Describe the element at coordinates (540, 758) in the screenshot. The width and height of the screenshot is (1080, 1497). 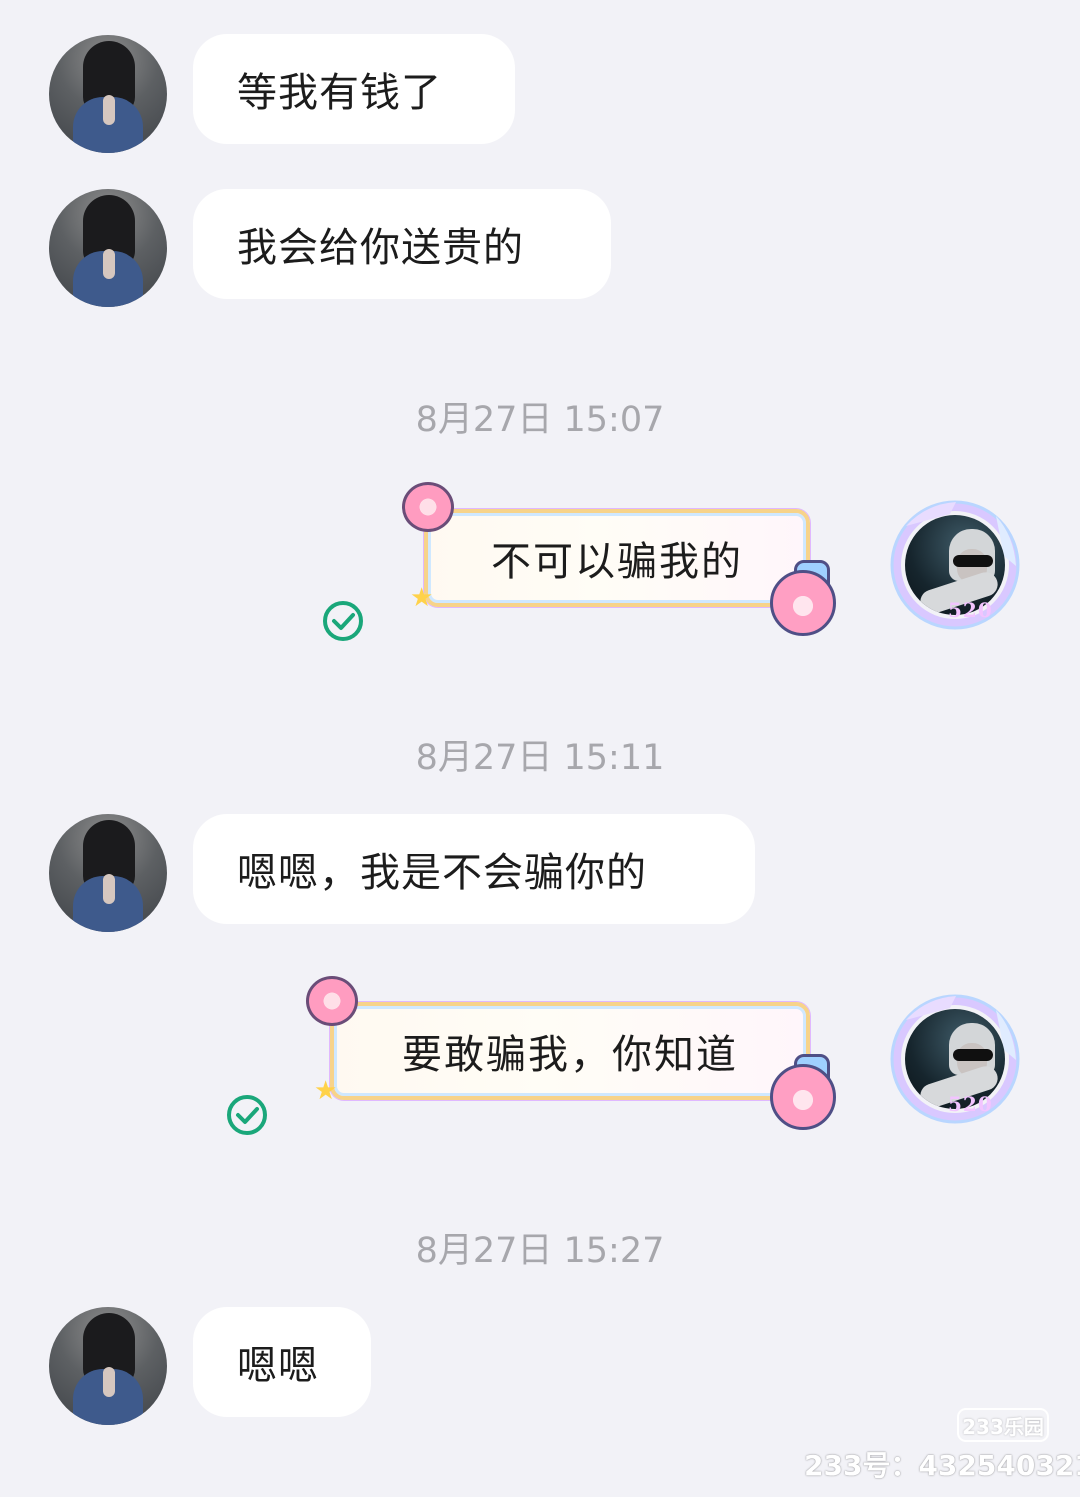
I see `message-timestamp: 8月27日 15:11` at that location.